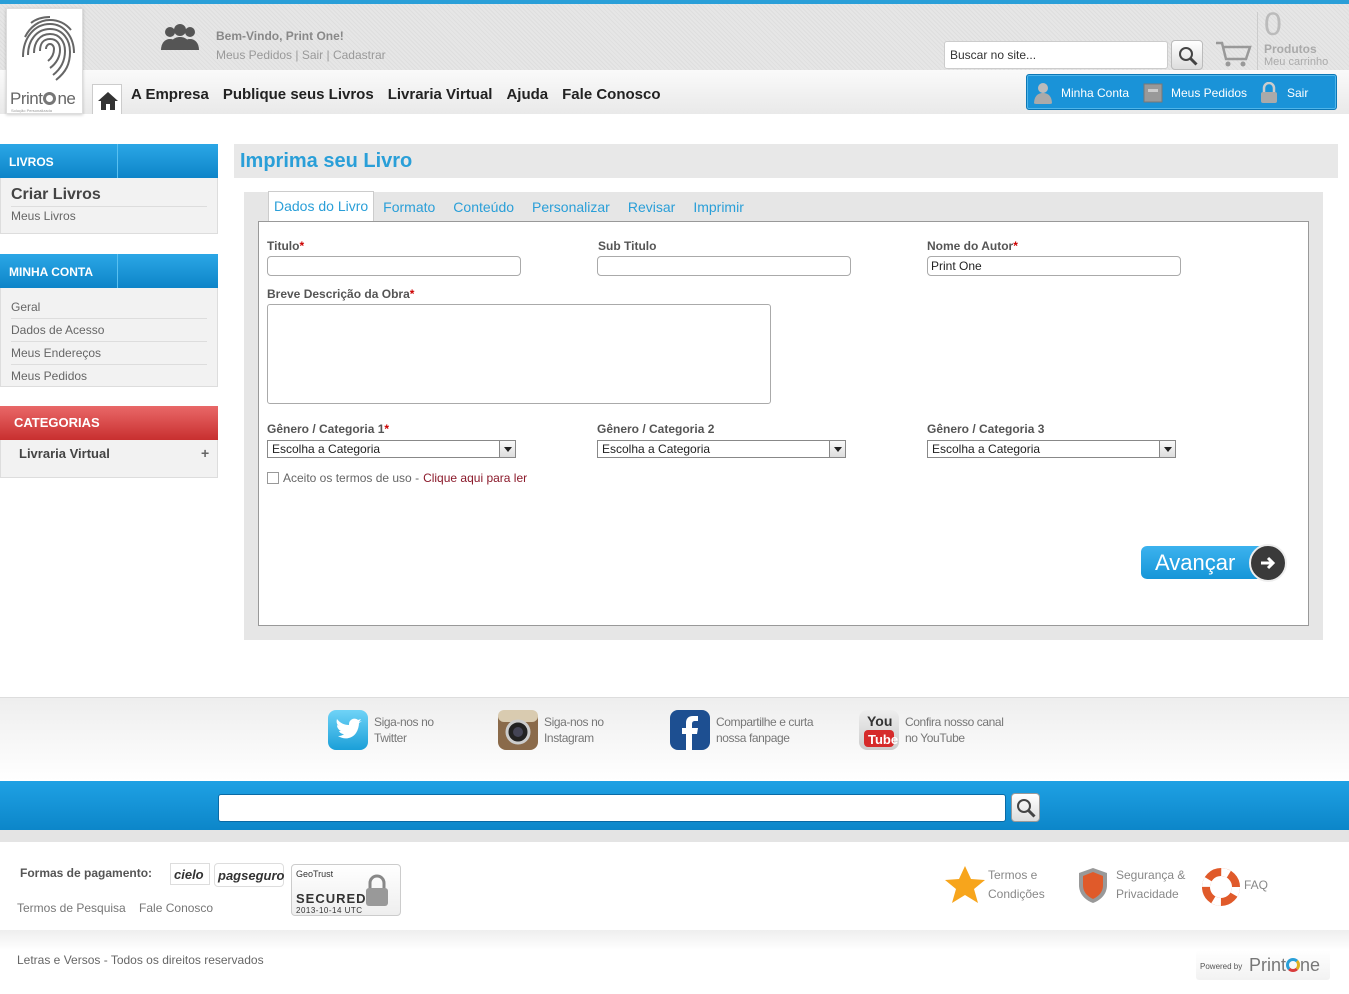  What do you see at coordinates (321, 206) in the screenshot?
I see `tab-dados-livro: Dados do Livro` at bounding box center [321, 206].